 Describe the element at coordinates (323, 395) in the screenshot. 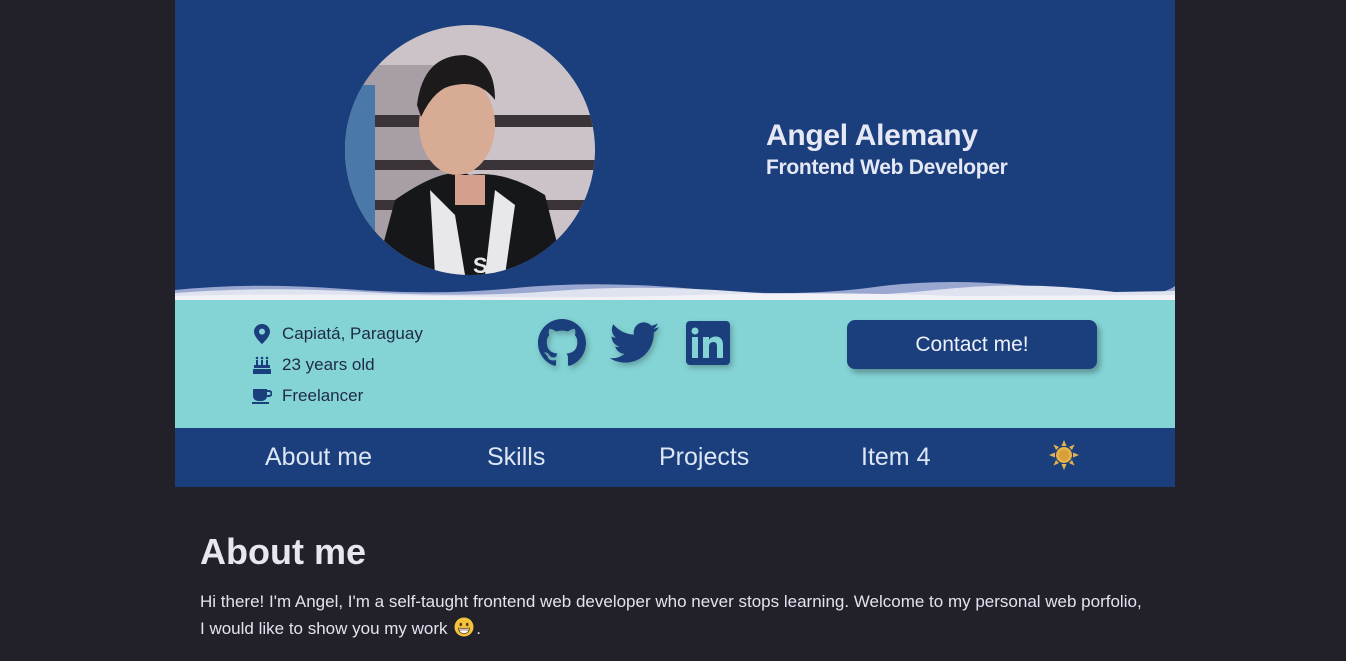

I see `fact-occupation-text: Freelancer` at that location.